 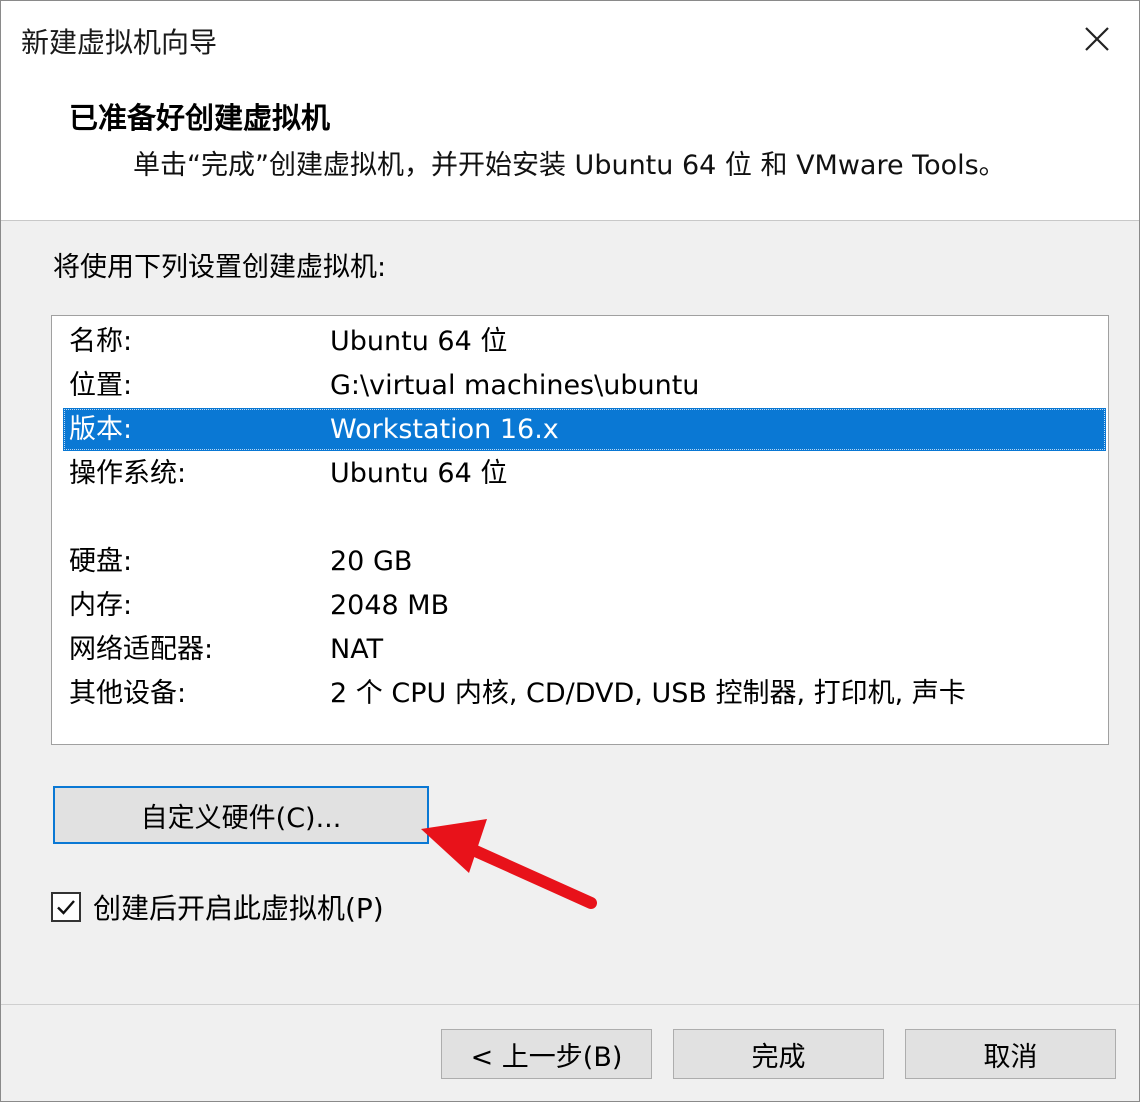 I want to click on close-button, so click(x=1097, y=39).